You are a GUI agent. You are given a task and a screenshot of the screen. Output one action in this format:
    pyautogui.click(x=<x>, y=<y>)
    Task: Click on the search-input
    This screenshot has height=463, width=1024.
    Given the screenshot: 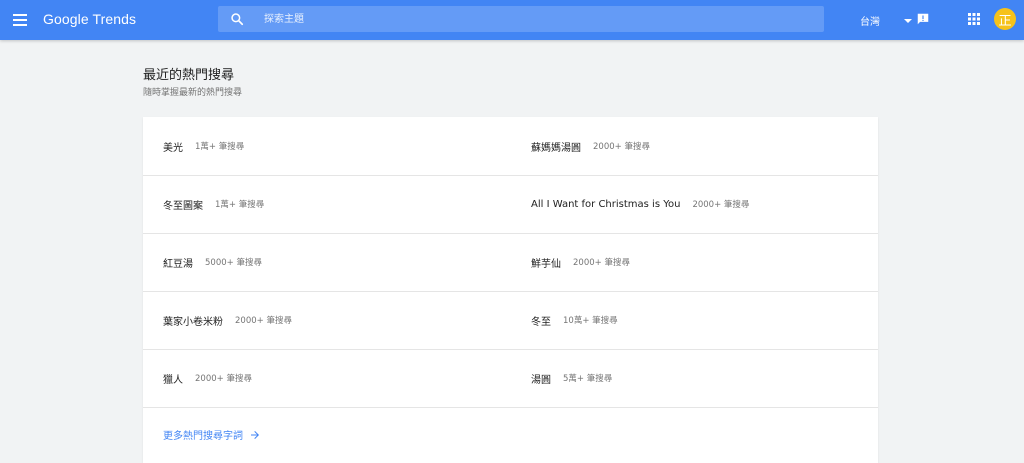 What is the action you would take?
    pyautogui.click(x=534, y=19)
    